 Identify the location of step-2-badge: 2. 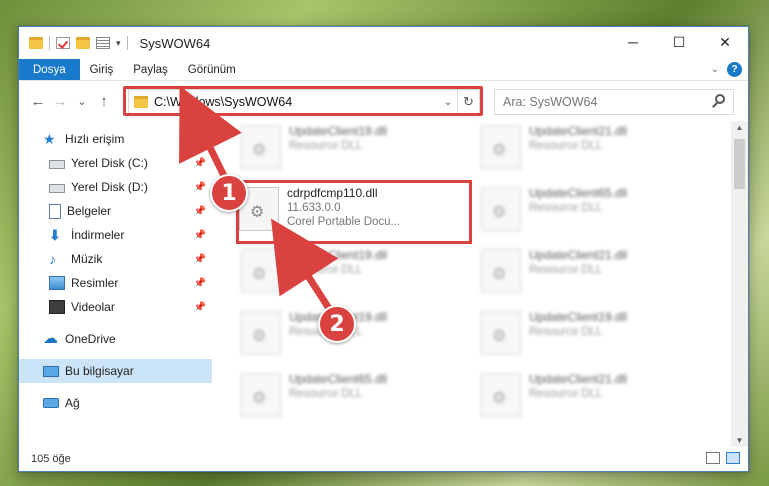
(337, 324).